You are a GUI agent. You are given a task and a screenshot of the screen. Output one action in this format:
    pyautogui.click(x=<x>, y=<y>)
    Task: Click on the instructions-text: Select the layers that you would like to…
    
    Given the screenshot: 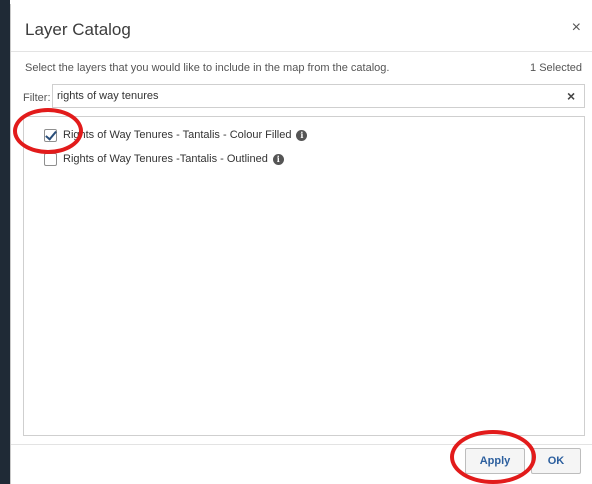 What is the action you would take?
    pyautogui.click(x=207, y=68)
    